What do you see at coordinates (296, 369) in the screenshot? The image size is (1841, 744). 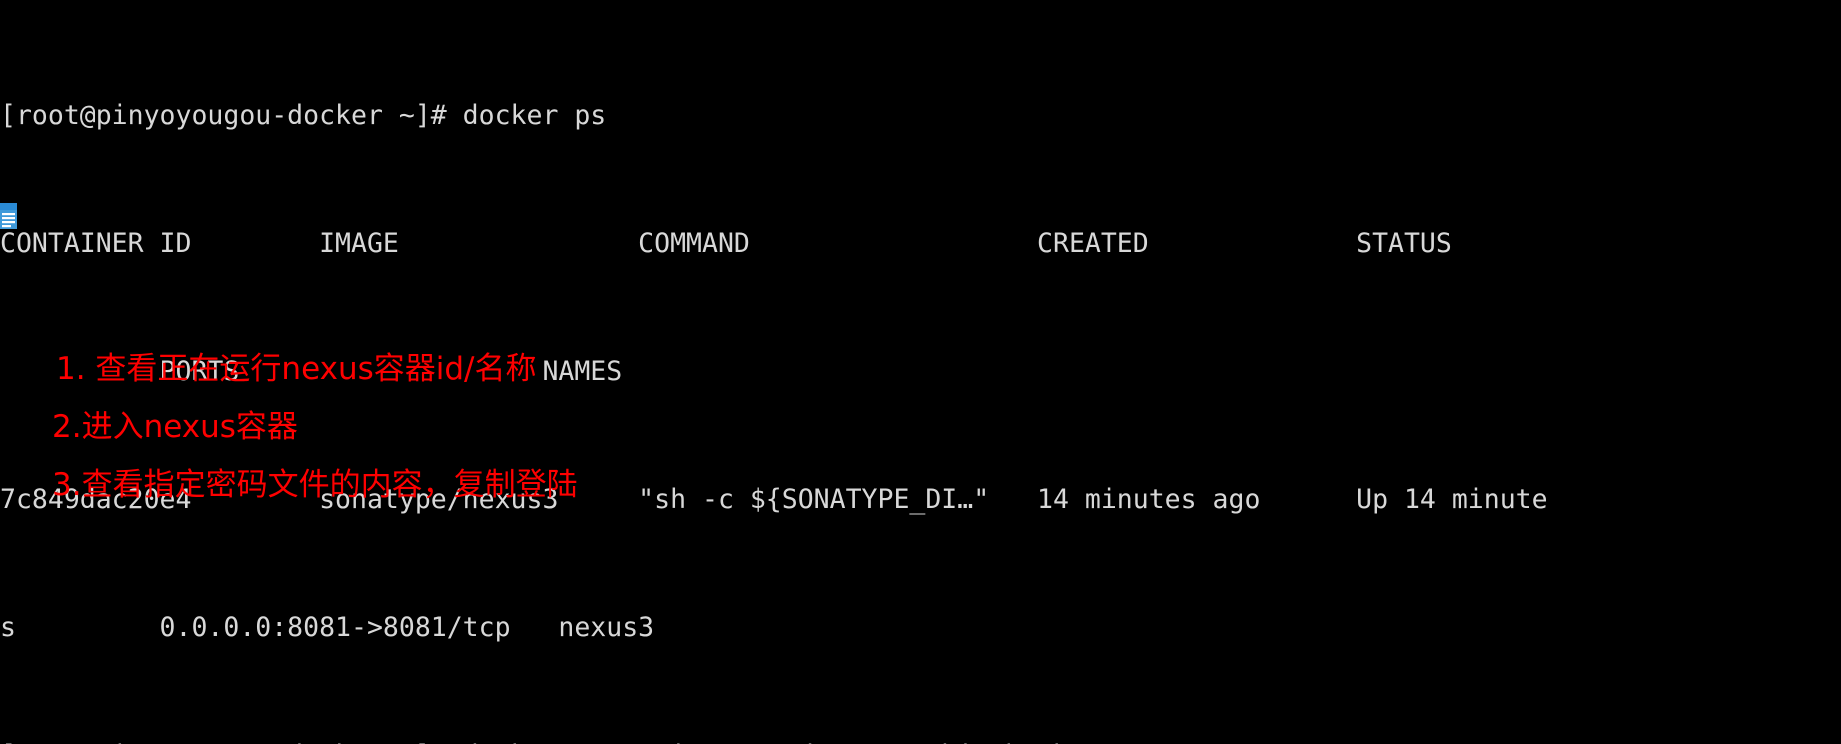 I see `annotation-step-1: 1. 查看正在运行nexus容器id/名称` at bounding box center [296, 369].